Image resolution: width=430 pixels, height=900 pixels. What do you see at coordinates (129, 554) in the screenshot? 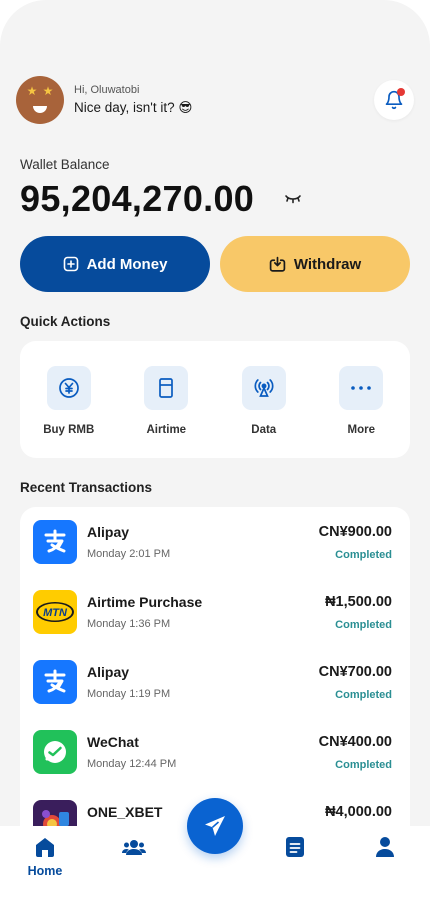
I see `transaction-time: Monday 2:01 PM` at bounding box center [129, 554].